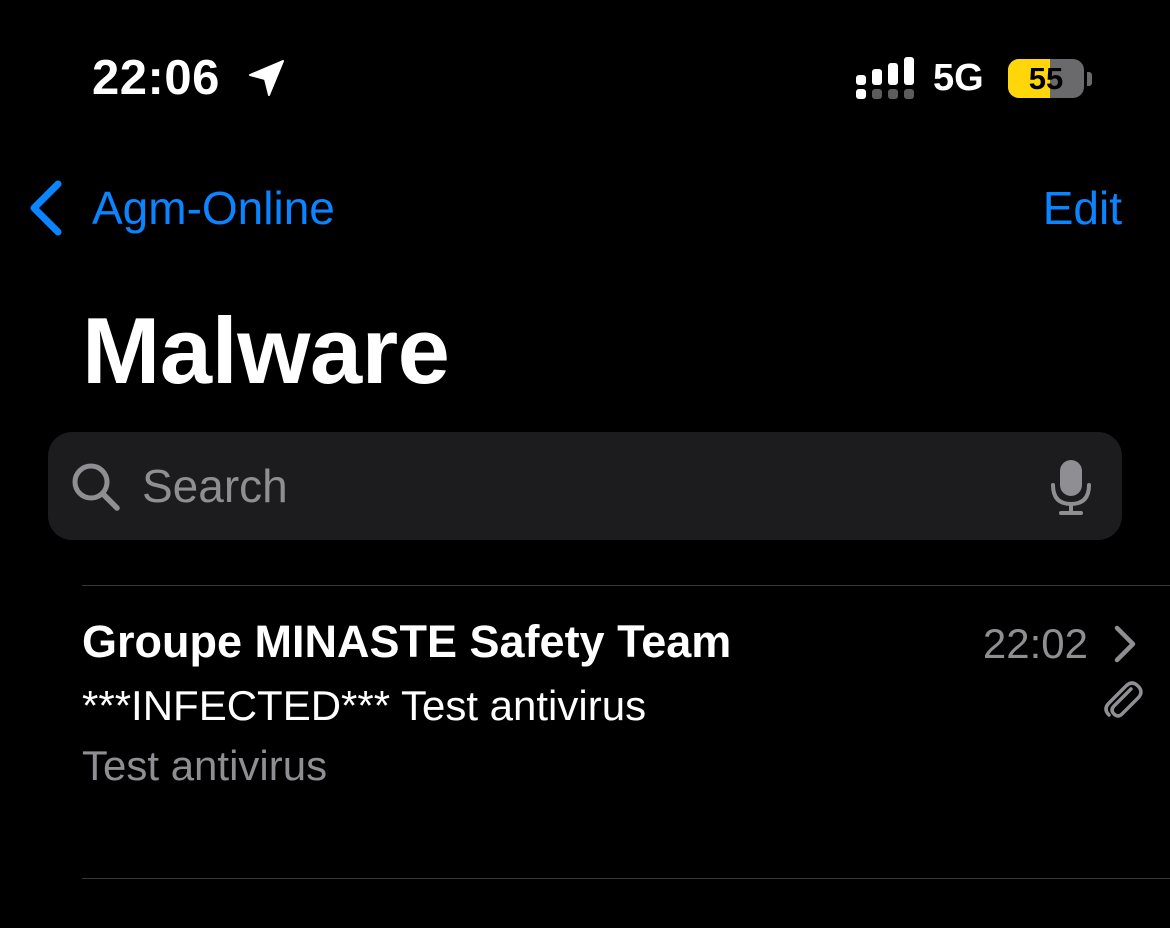 The width and height of the screenshot is (1170, 928). Describe the element at coordinates (1035, 643) in the screenshot. I see `message-time: 22:02` at that location.